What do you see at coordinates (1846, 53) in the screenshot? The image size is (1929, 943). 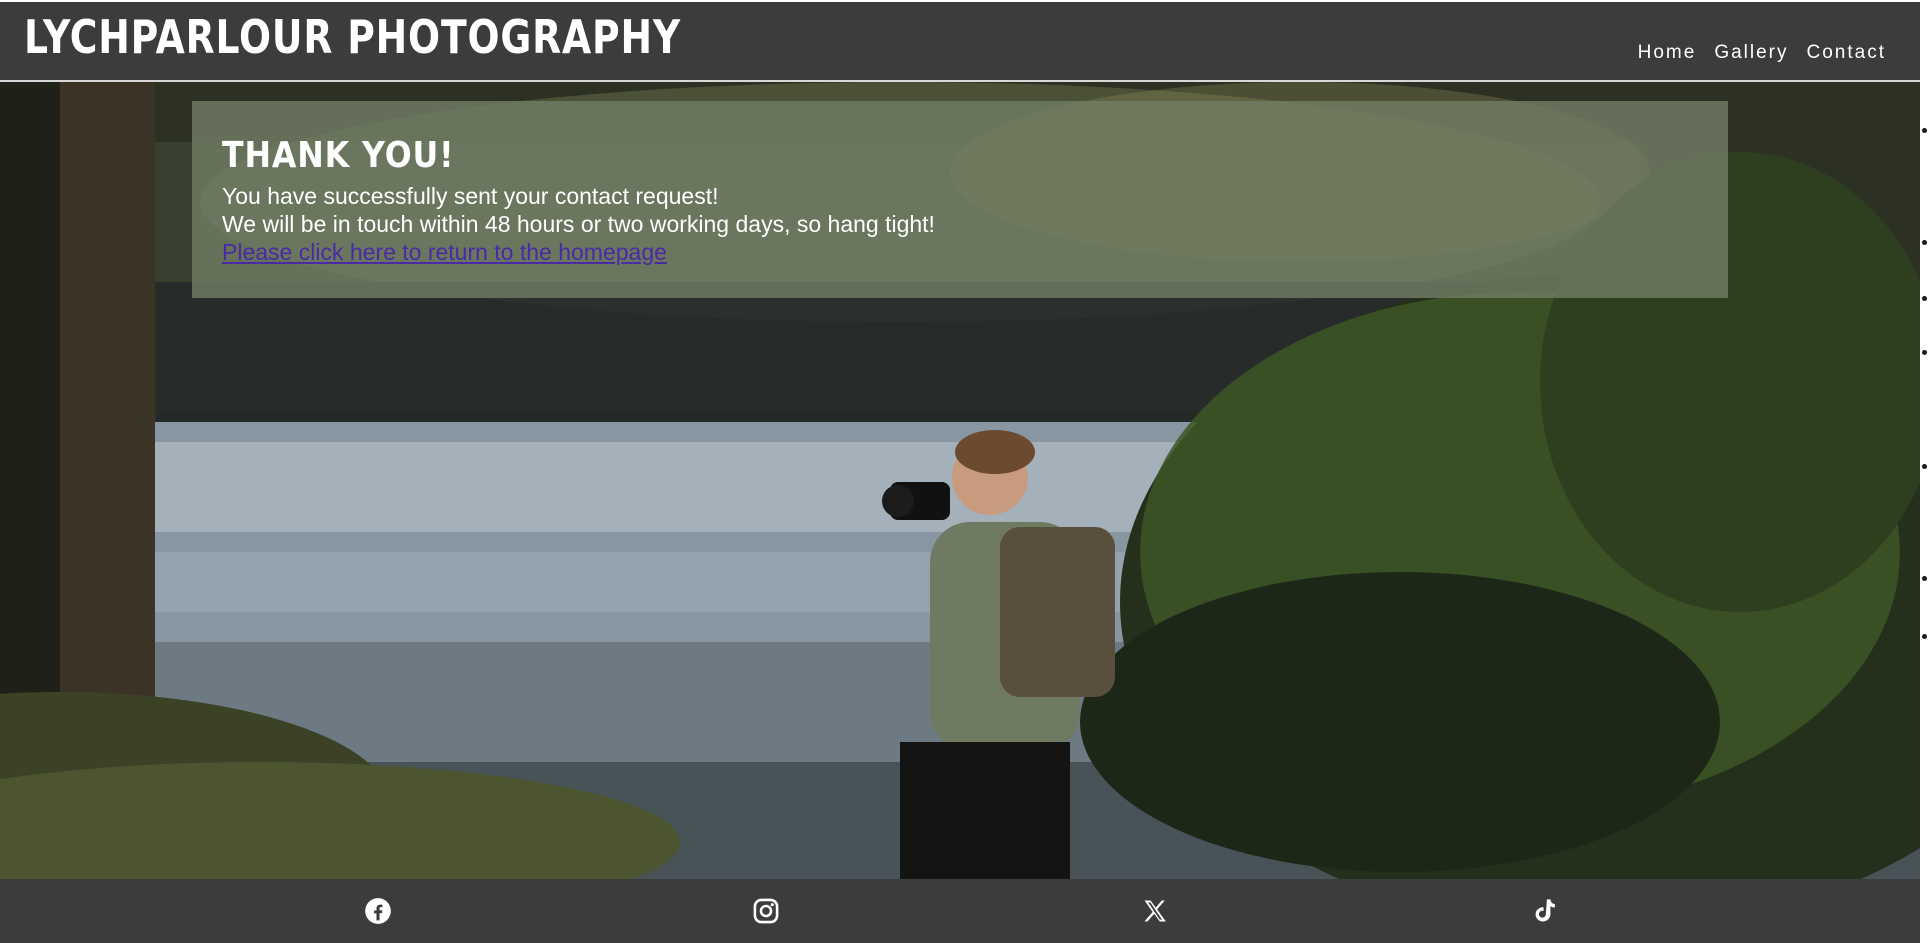 I see `nav-contact-link: Contact` at bounding box center [1846, 53].